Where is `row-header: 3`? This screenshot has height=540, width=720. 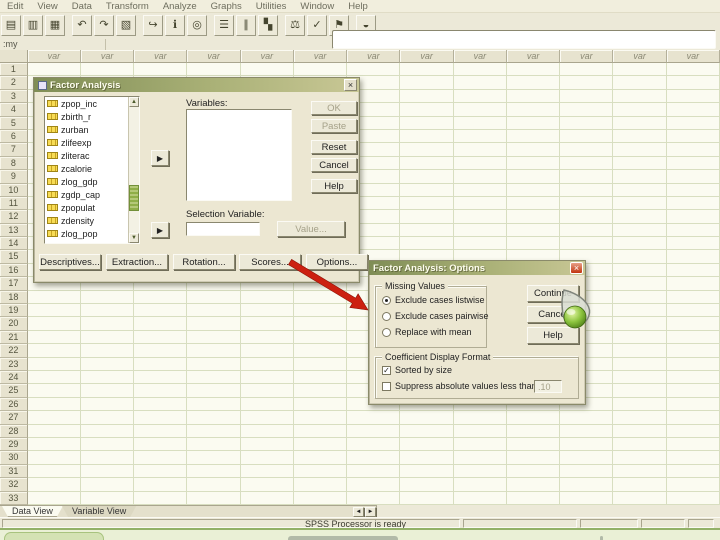 row-header: 3 is located at coordinates (14, 96).